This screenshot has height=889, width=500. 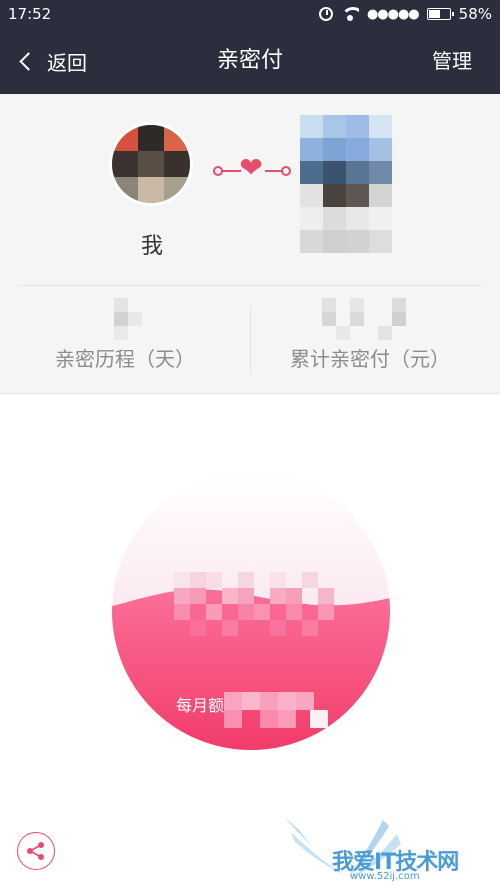 I want to click on my-avatar, so click(x=151, y=164).